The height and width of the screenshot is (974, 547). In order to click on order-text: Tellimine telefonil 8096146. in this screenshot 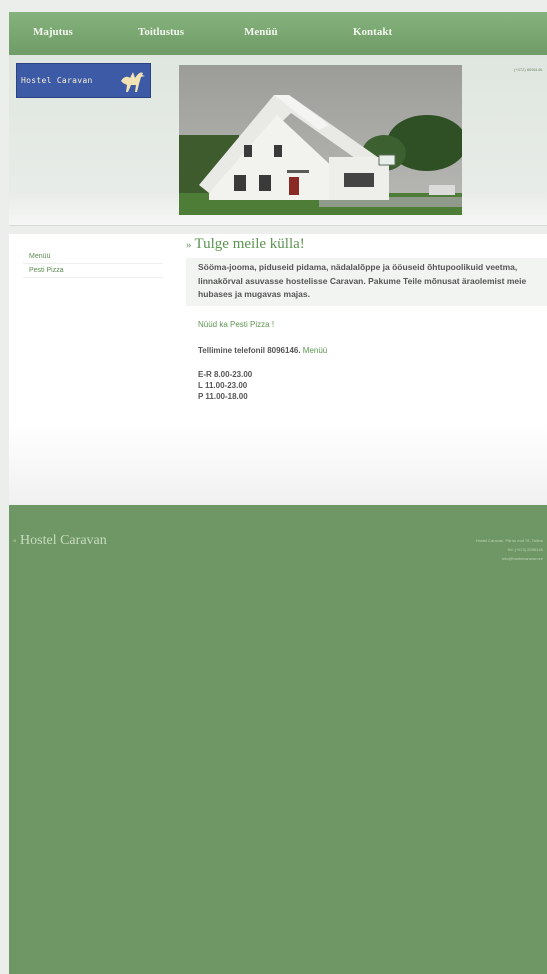, I will do `click(249, 350)`.